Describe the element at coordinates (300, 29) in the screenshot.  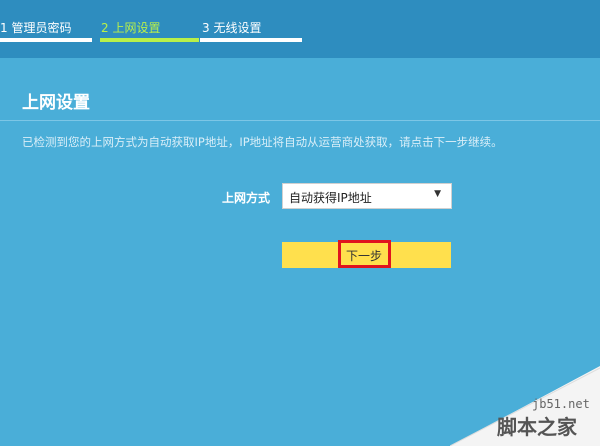
I see `wizard-step-bar: 1 管理员密码 2 上网设置 3 无线设置` at that location.